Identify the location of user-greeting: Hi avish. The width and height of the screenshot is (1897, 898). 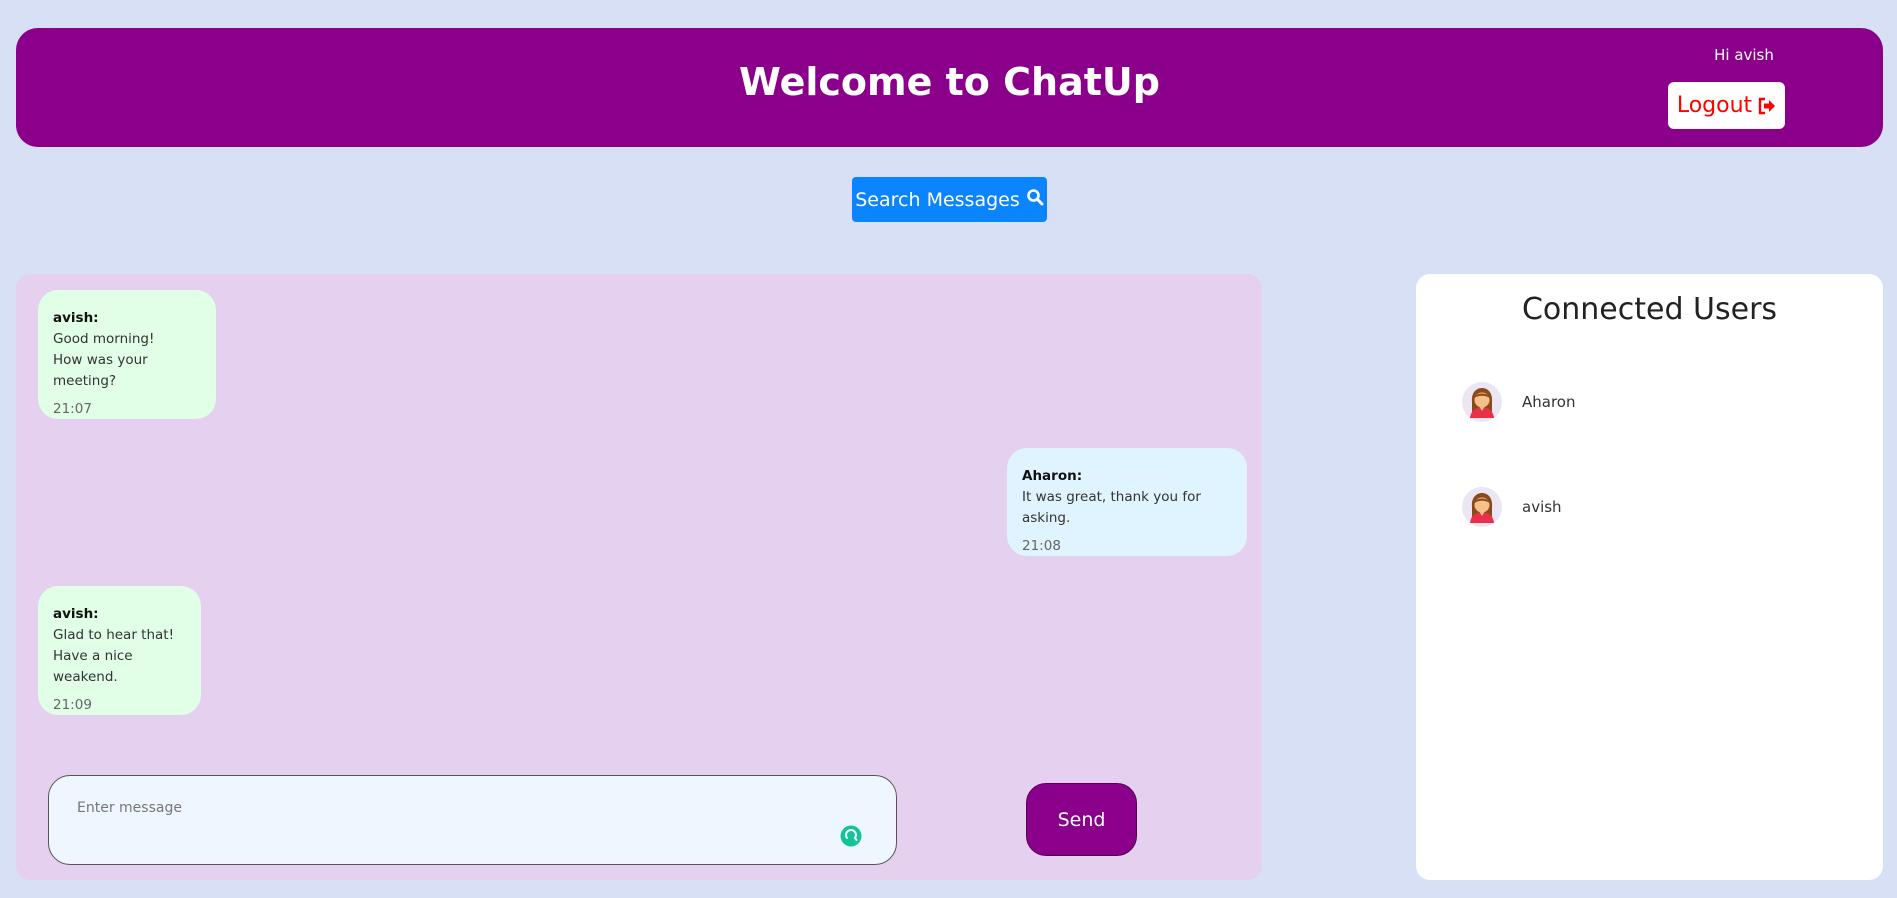
(1744, 55).